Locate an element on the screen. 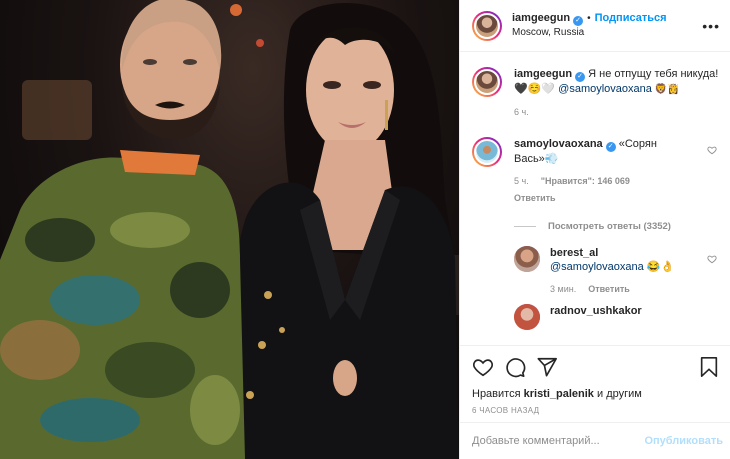  add-comment-bar: Опубликовать is located at coordinates (595, 440).